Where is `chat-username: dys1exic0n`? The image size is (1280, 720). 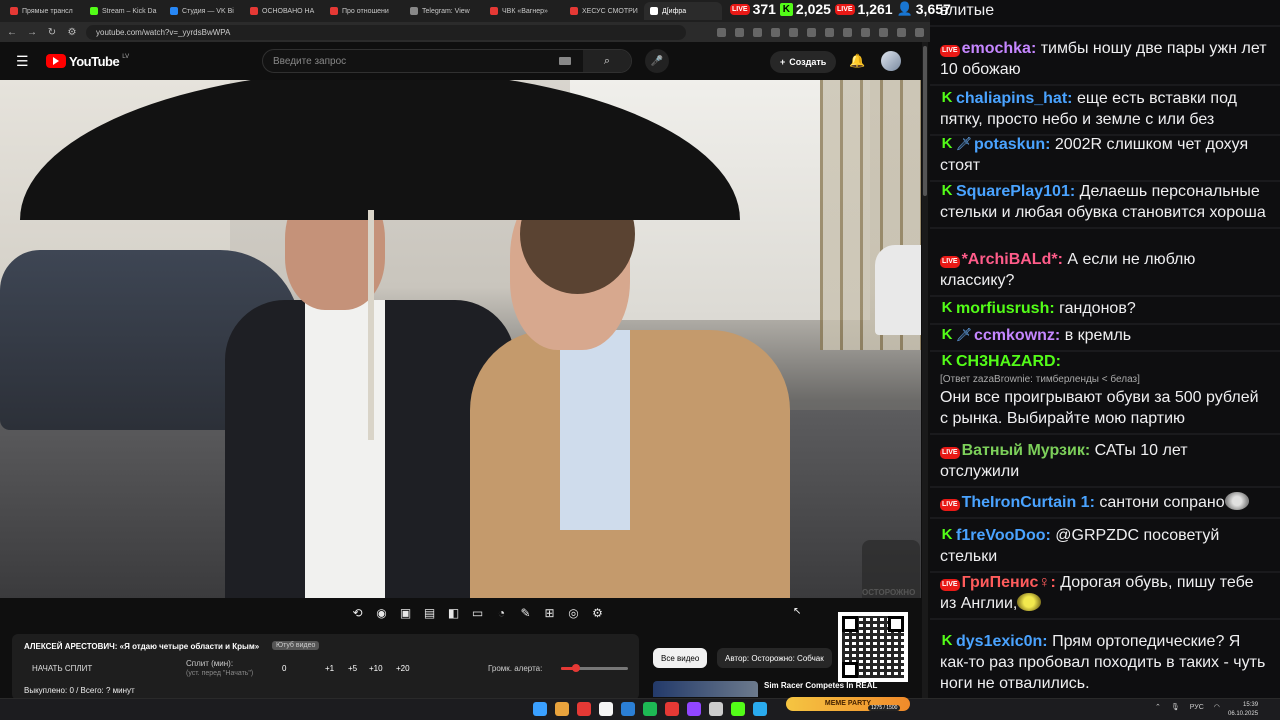 chat-username: dys1exic0n is located at coordinates (999, 641).